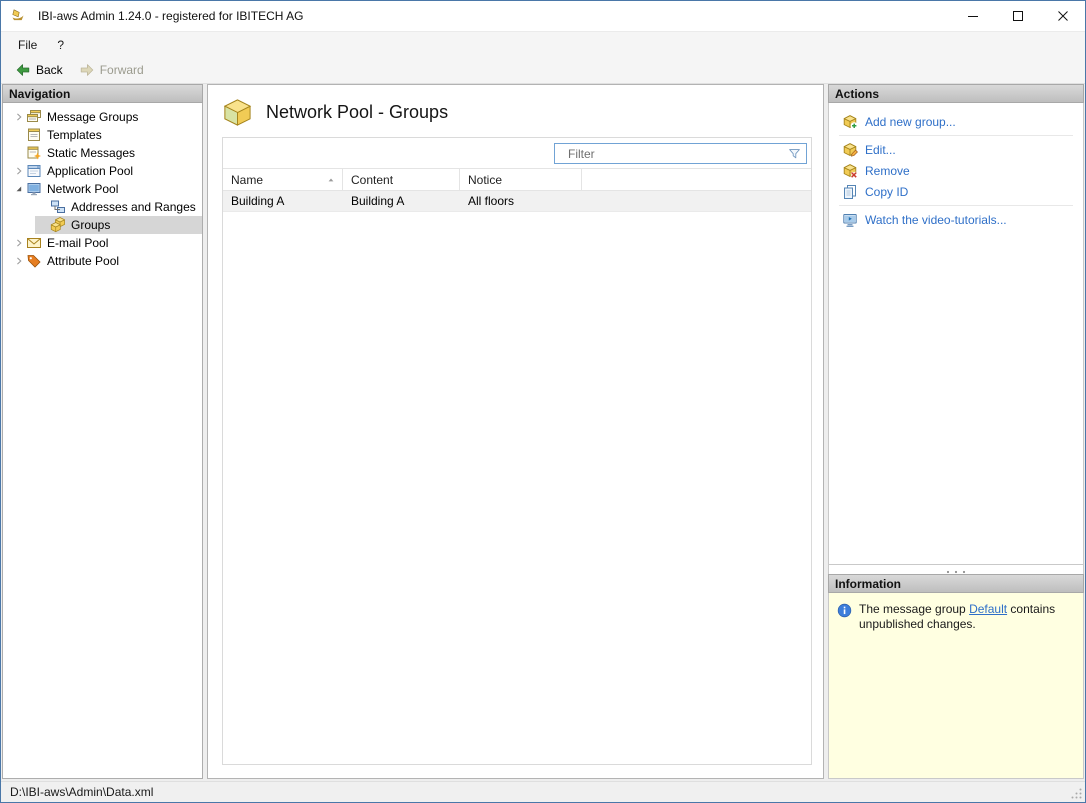 The image size is (1086, 803). Describe the element at coordinates (357, 112) in the screenshot. I see `page-title: Network Pool - Groups` at that location.